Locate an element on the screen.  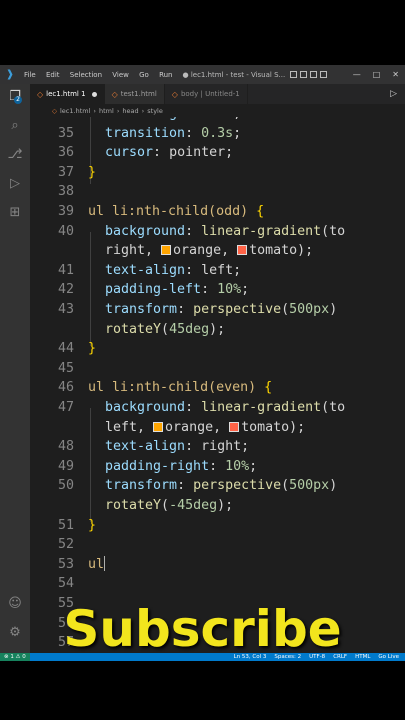
code-line: 53 ul is located at coordinates (217, 564).